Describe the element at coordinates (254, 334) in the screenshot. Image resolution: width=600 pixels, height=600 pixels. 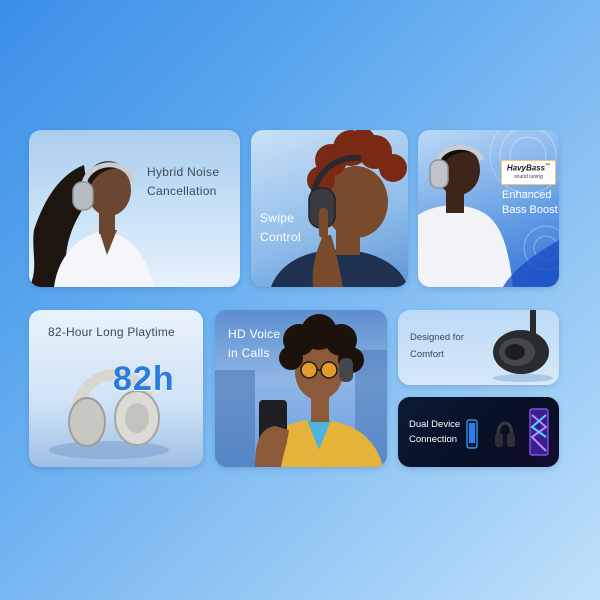
I see `voice-line1: HD Voice` at that location.